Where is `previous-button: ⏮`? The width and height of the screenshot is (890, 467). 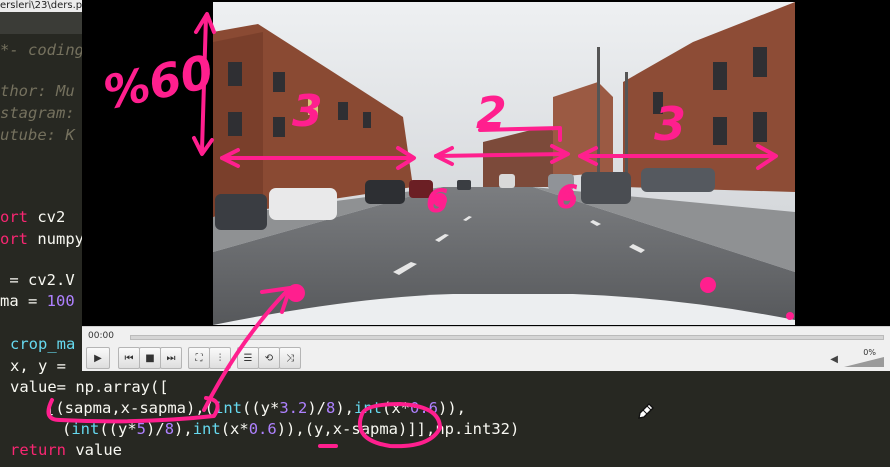 previous-button: ⏮ is located at coordinates (129, 358).